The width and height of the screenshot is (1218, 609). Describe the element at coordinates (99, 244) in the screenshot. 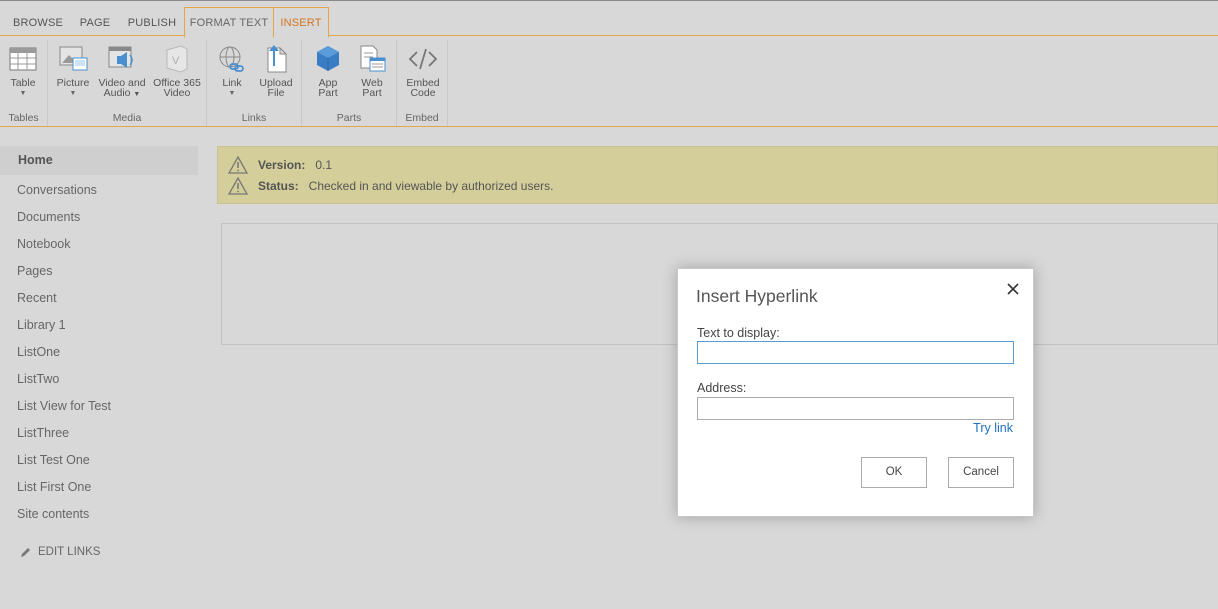

I see `nav-item-notebook: Notebook` at that location.